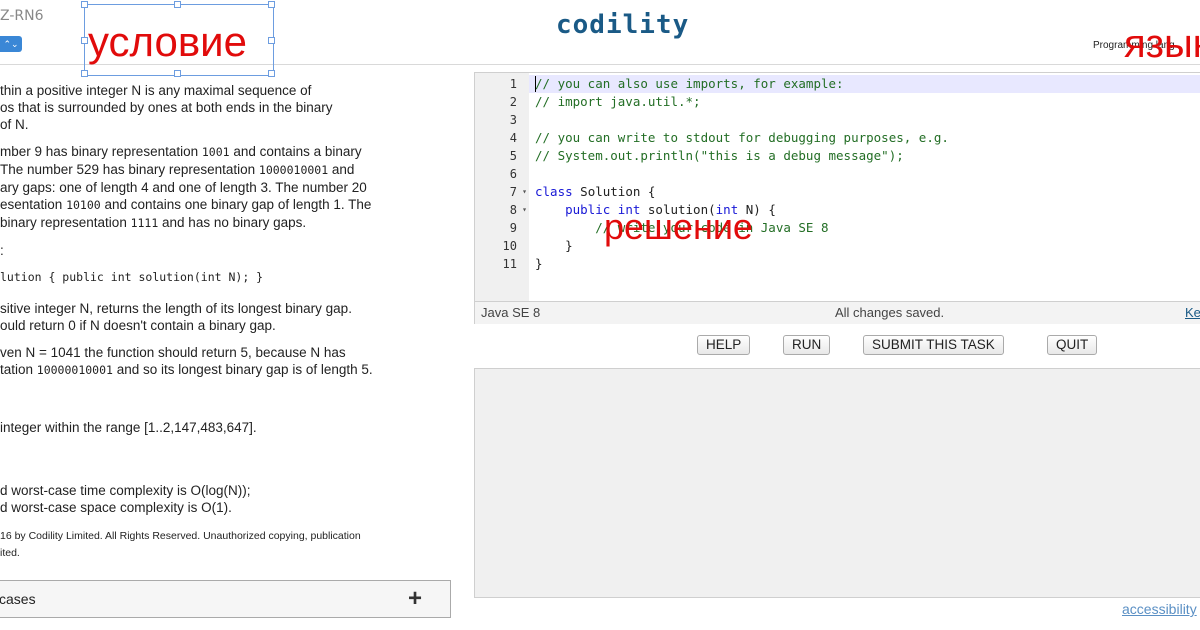  Describe the element at coordinates (225, 599) in the screenshot. I see `test-cases-panel: cases +` at that location.